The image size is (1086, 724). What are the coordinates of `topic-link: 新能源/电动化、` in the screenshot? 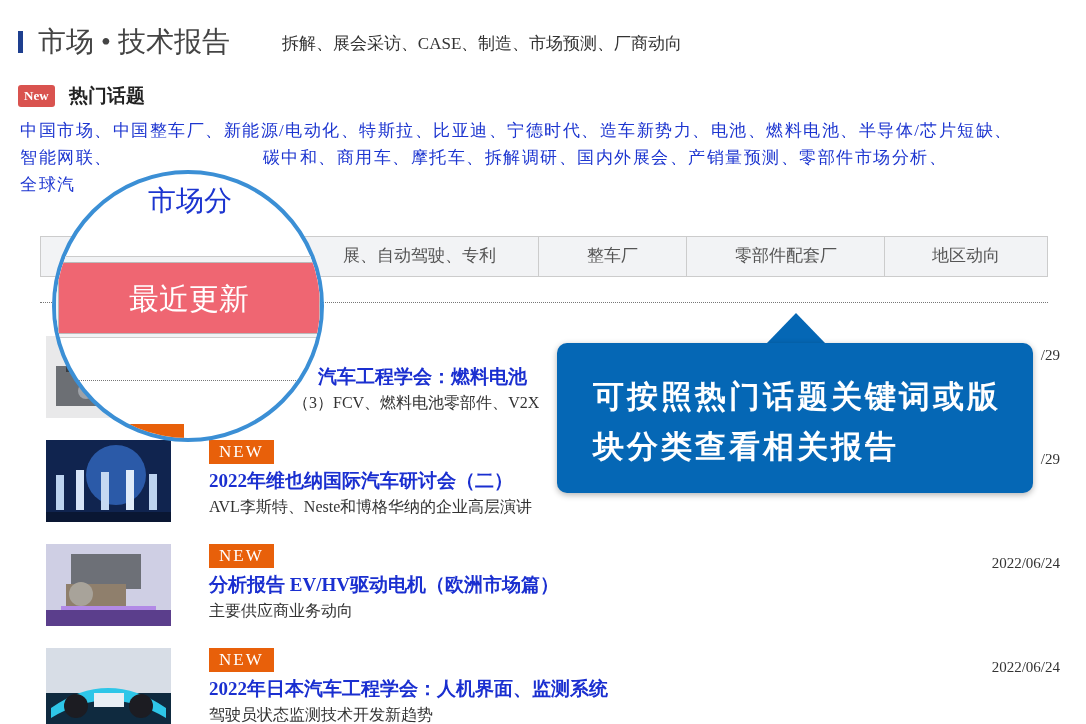 It's located at (291, 130).